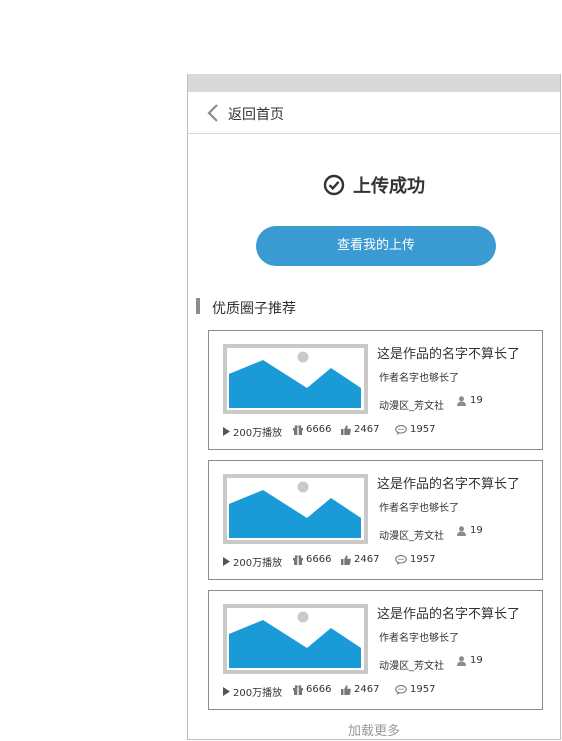 Image resolution: width=562 pixels, height=741 pixels. What do you see at coordinates (376, 246) in the screenshot?
I see `view-my-uploads-button: 查看我的上传` at bounding box center [376, 246].